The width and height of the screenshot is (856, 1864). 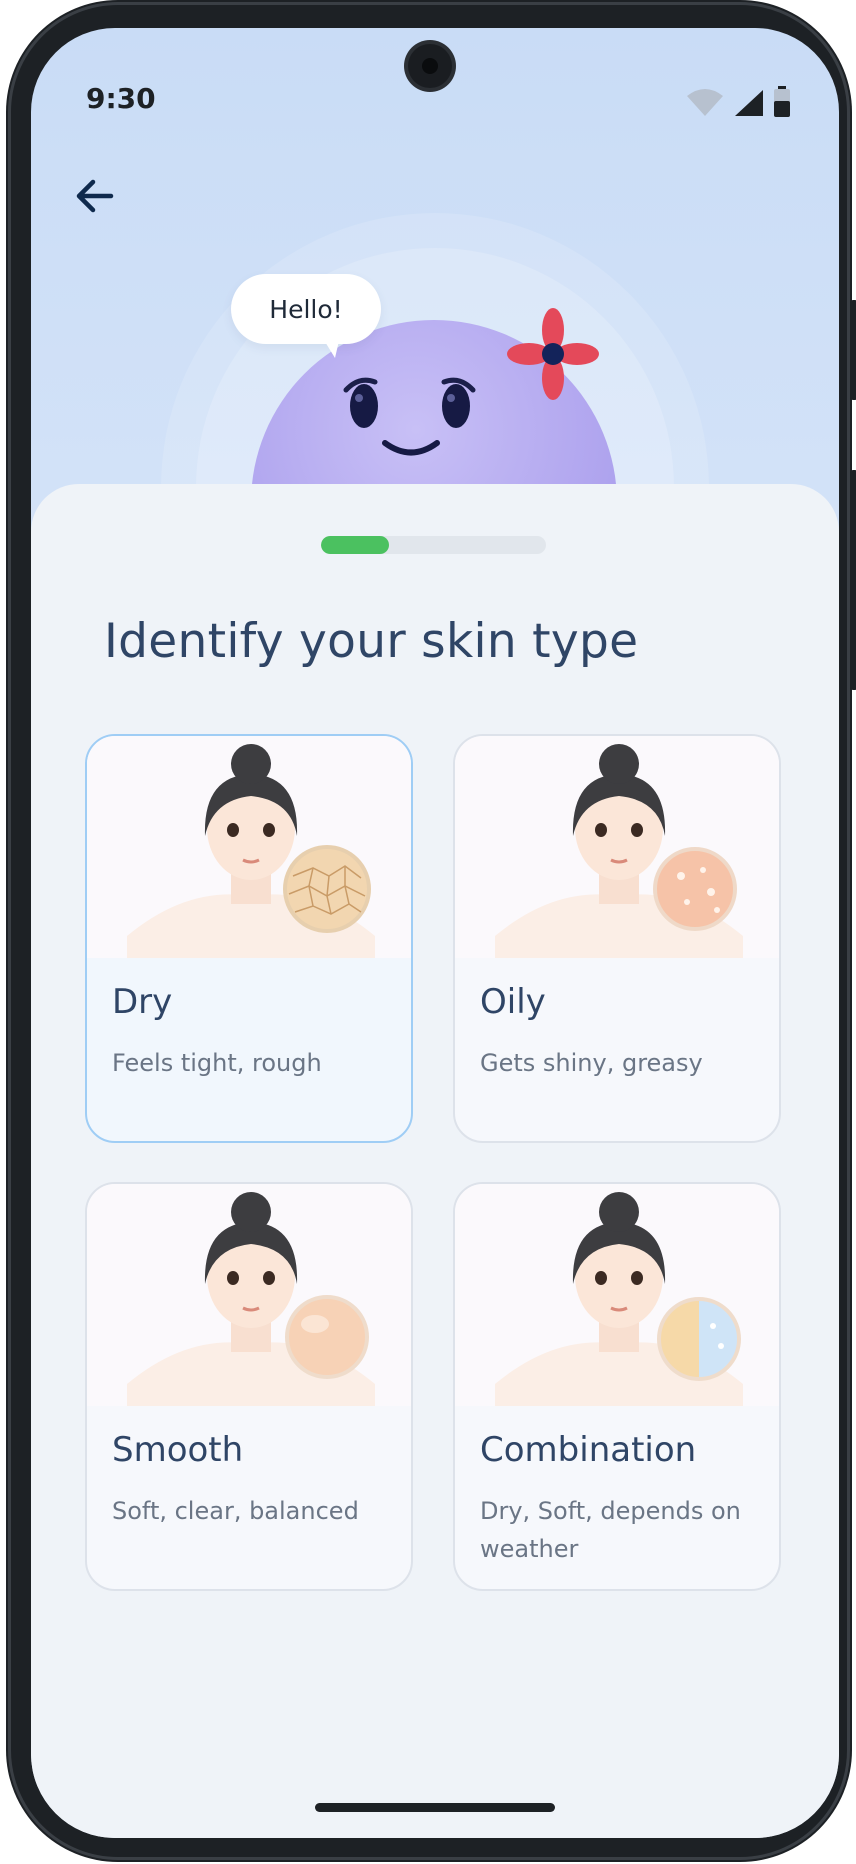 I want to click on skin-type-card-smooth: Smooth Soft, clear, balanced, so click(x=249, y=1386).